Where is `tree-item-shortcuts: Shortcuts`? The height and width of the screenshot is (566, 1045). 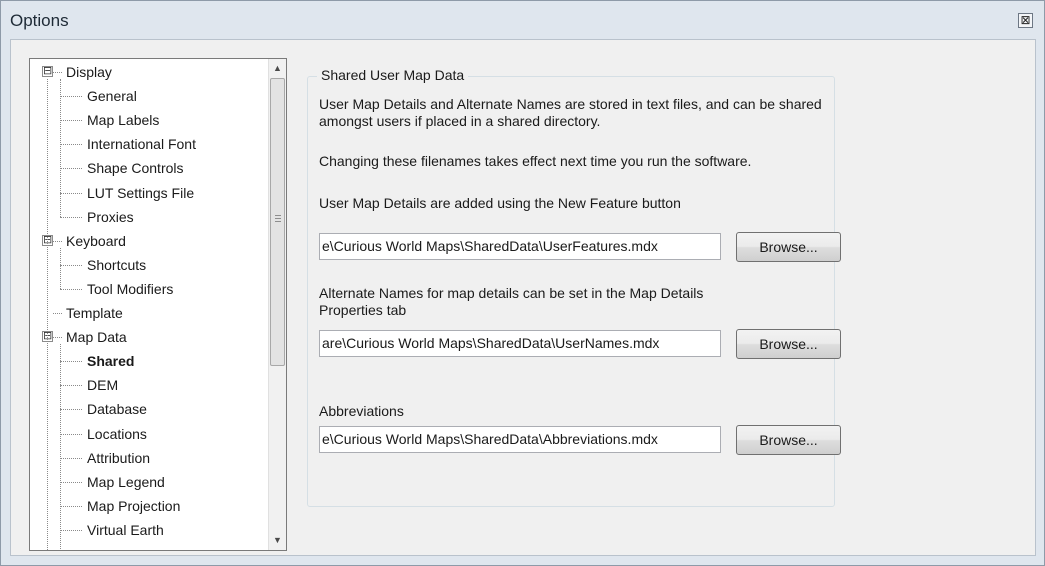 tree-item-shortcuts: Shortcuts is located at coordinates (116, 265).